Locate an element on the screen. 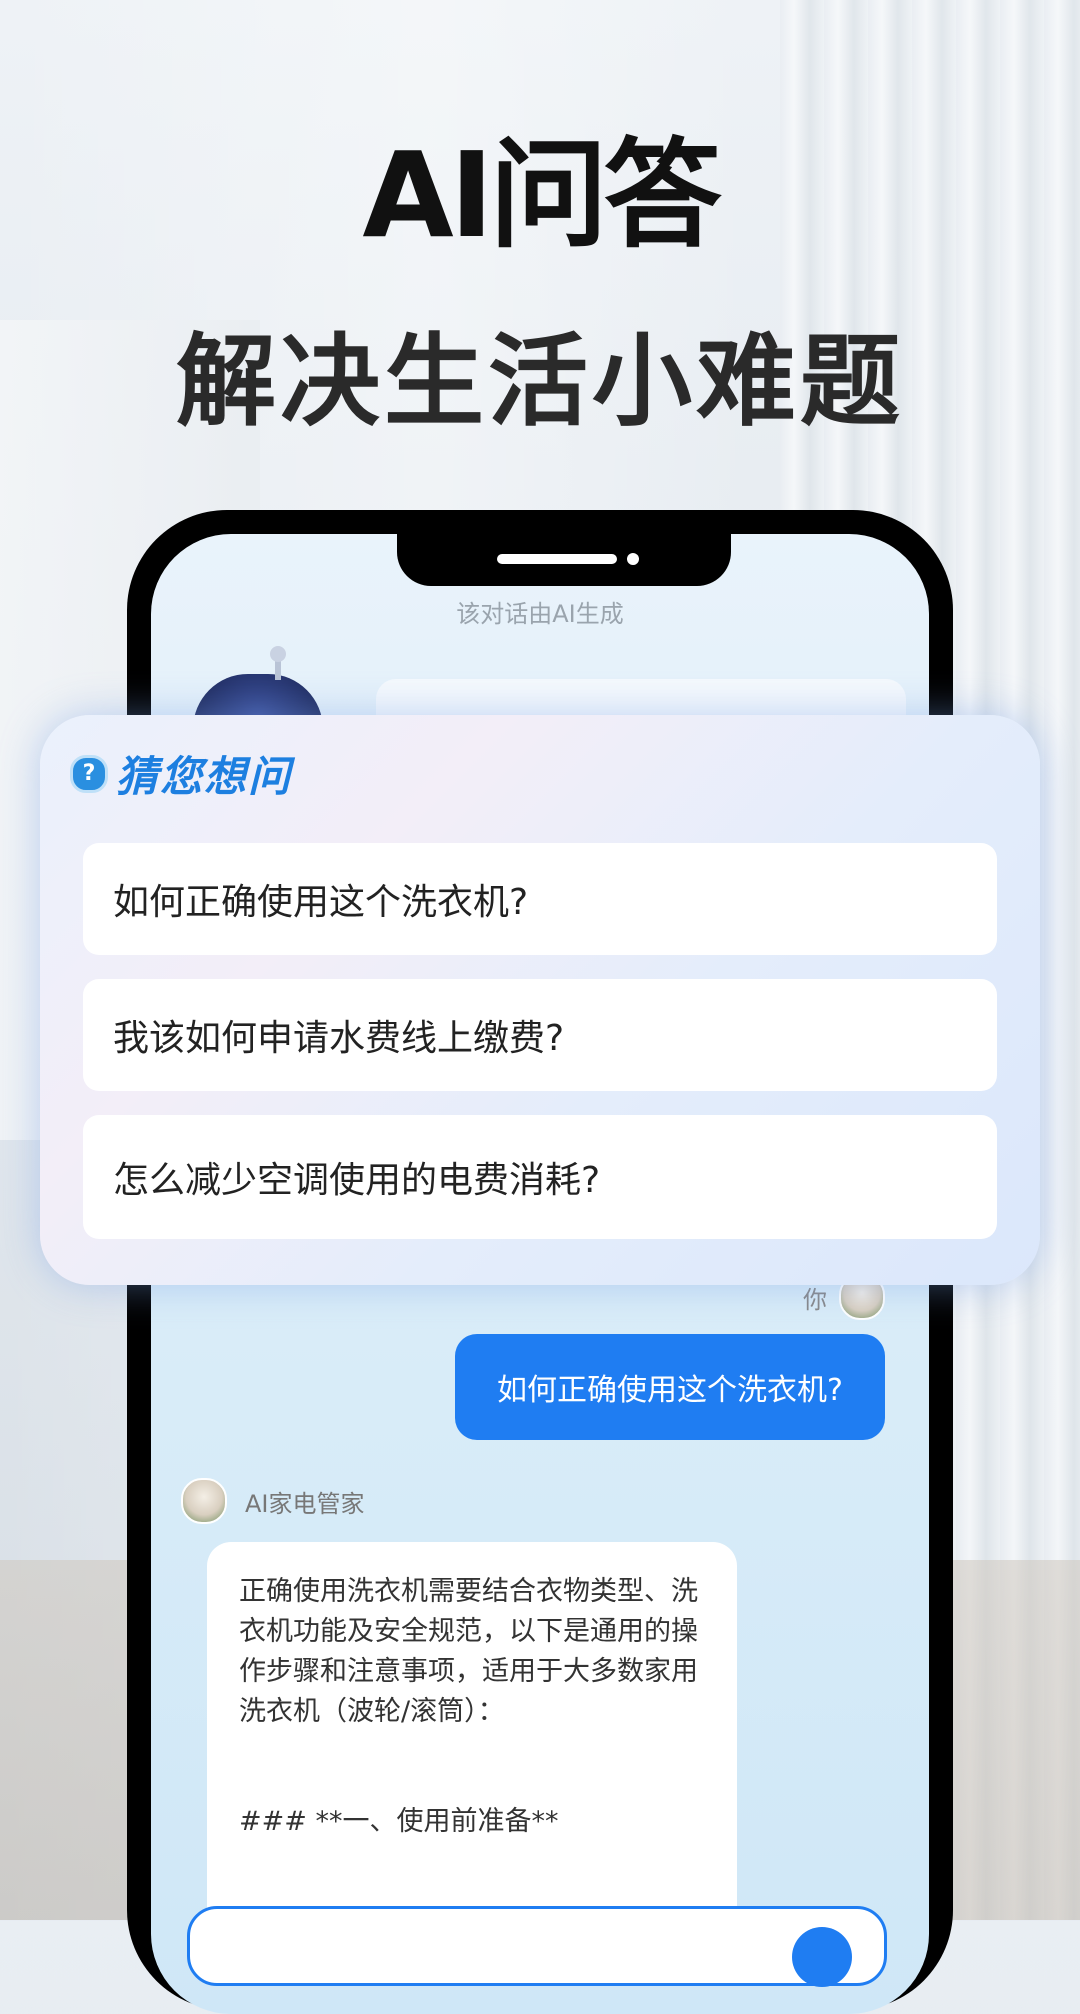  suggestion-item: 我该如何申请水费线上缴费? is located at coordinates (540, 1035).